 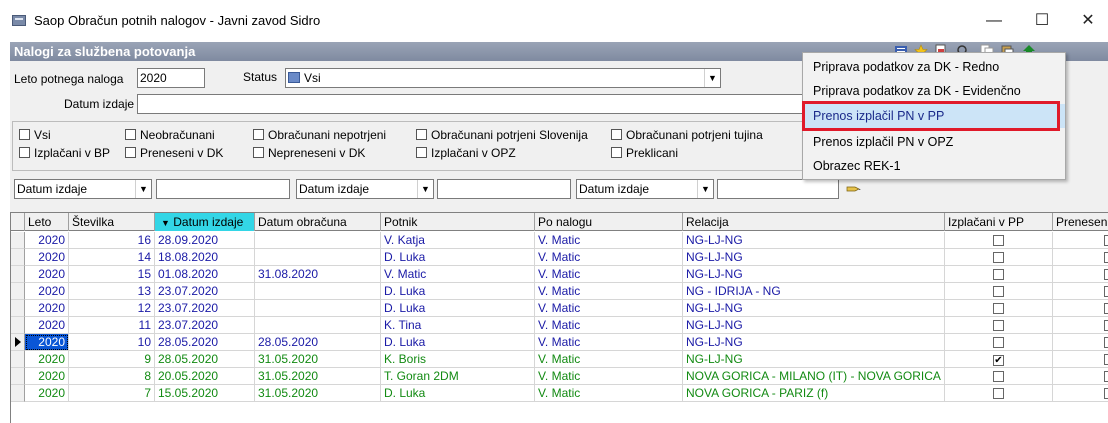 What do you see at coordinates (814, 291) in the screenshot?
I see `cell-relacija: NG - IDRIJA - NG` at bounding box center [814, 291].